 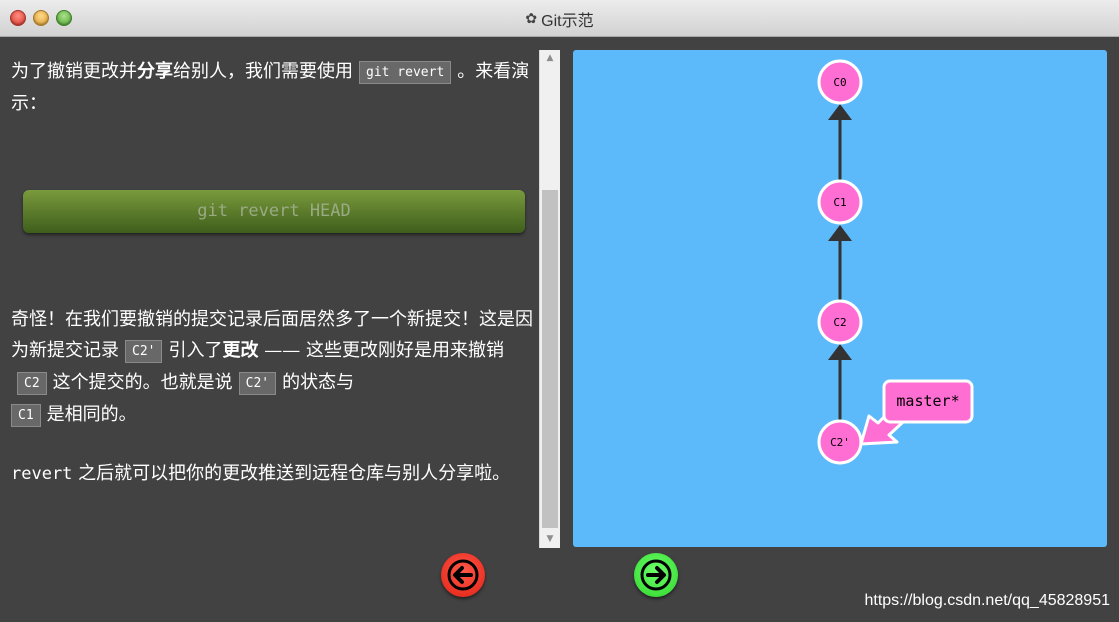 What do you see at coordinates (294, 473) in the screenshot?
I see `p4-text: 之后就可以把你的更改推送到远程仓库与别人分享啦。` at bounding box center [294, 473].